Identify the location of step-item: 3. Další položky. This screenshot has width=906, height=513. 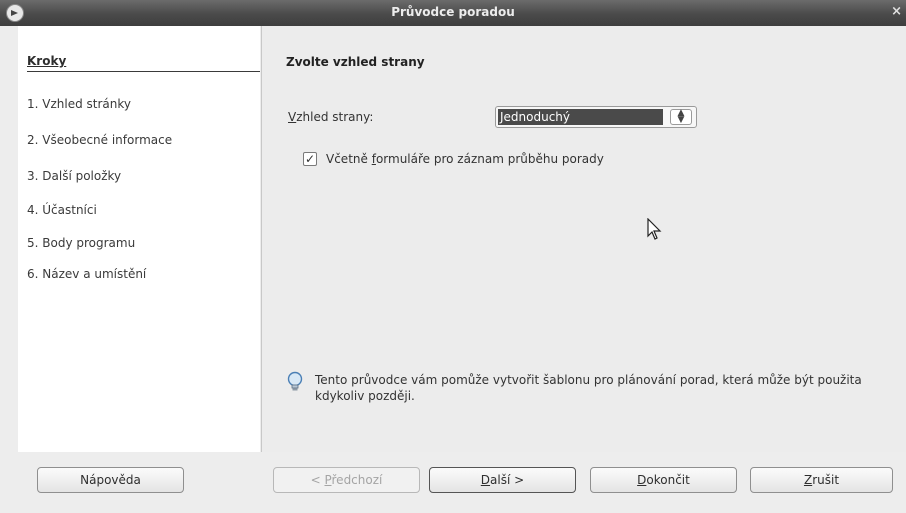
(74, 176).